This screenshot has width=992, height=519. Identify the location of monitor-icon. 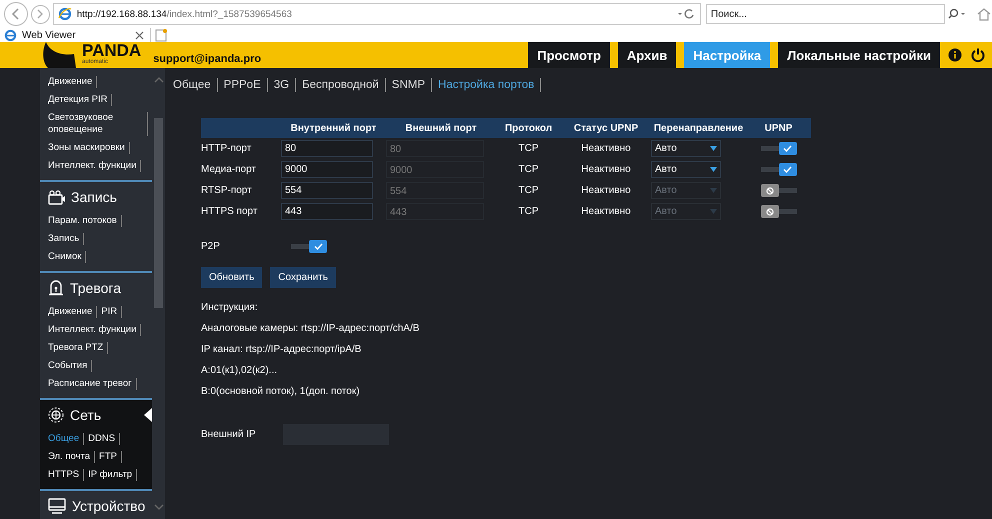
(57, 506).